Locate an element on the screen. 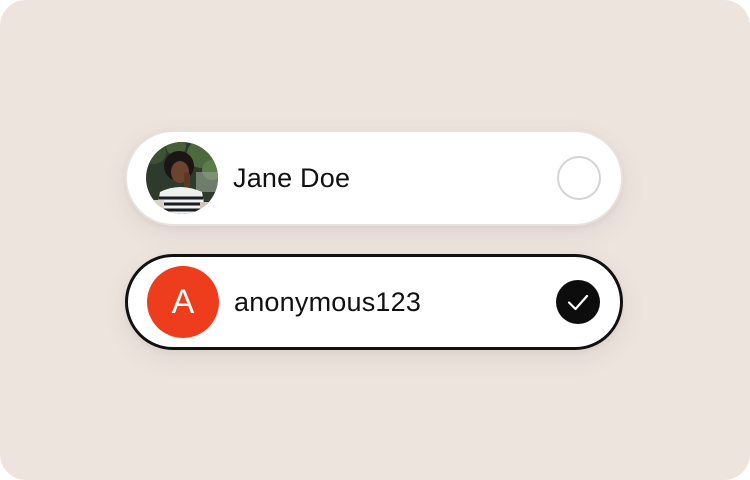 The width and height of the screenshot is (750, 480). empty-radio-icon is located at coordinates (579, 178).